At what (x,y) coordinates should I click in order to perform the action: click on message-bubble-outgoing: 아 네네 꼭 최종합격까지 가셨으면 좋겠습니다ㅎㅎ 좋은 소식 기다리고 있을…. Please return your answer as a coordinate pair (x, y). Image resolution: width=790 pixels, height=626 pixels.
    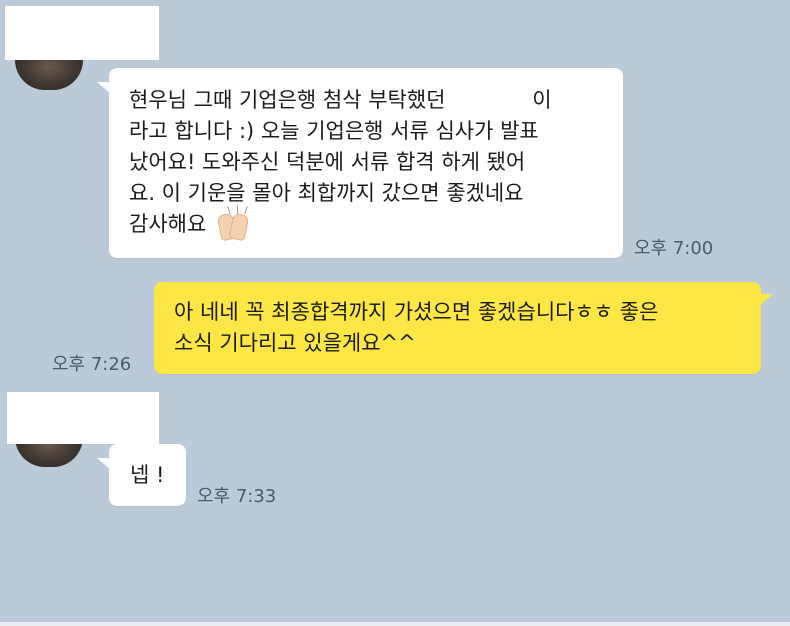
    Looking at the image, I should click on (463, 328).